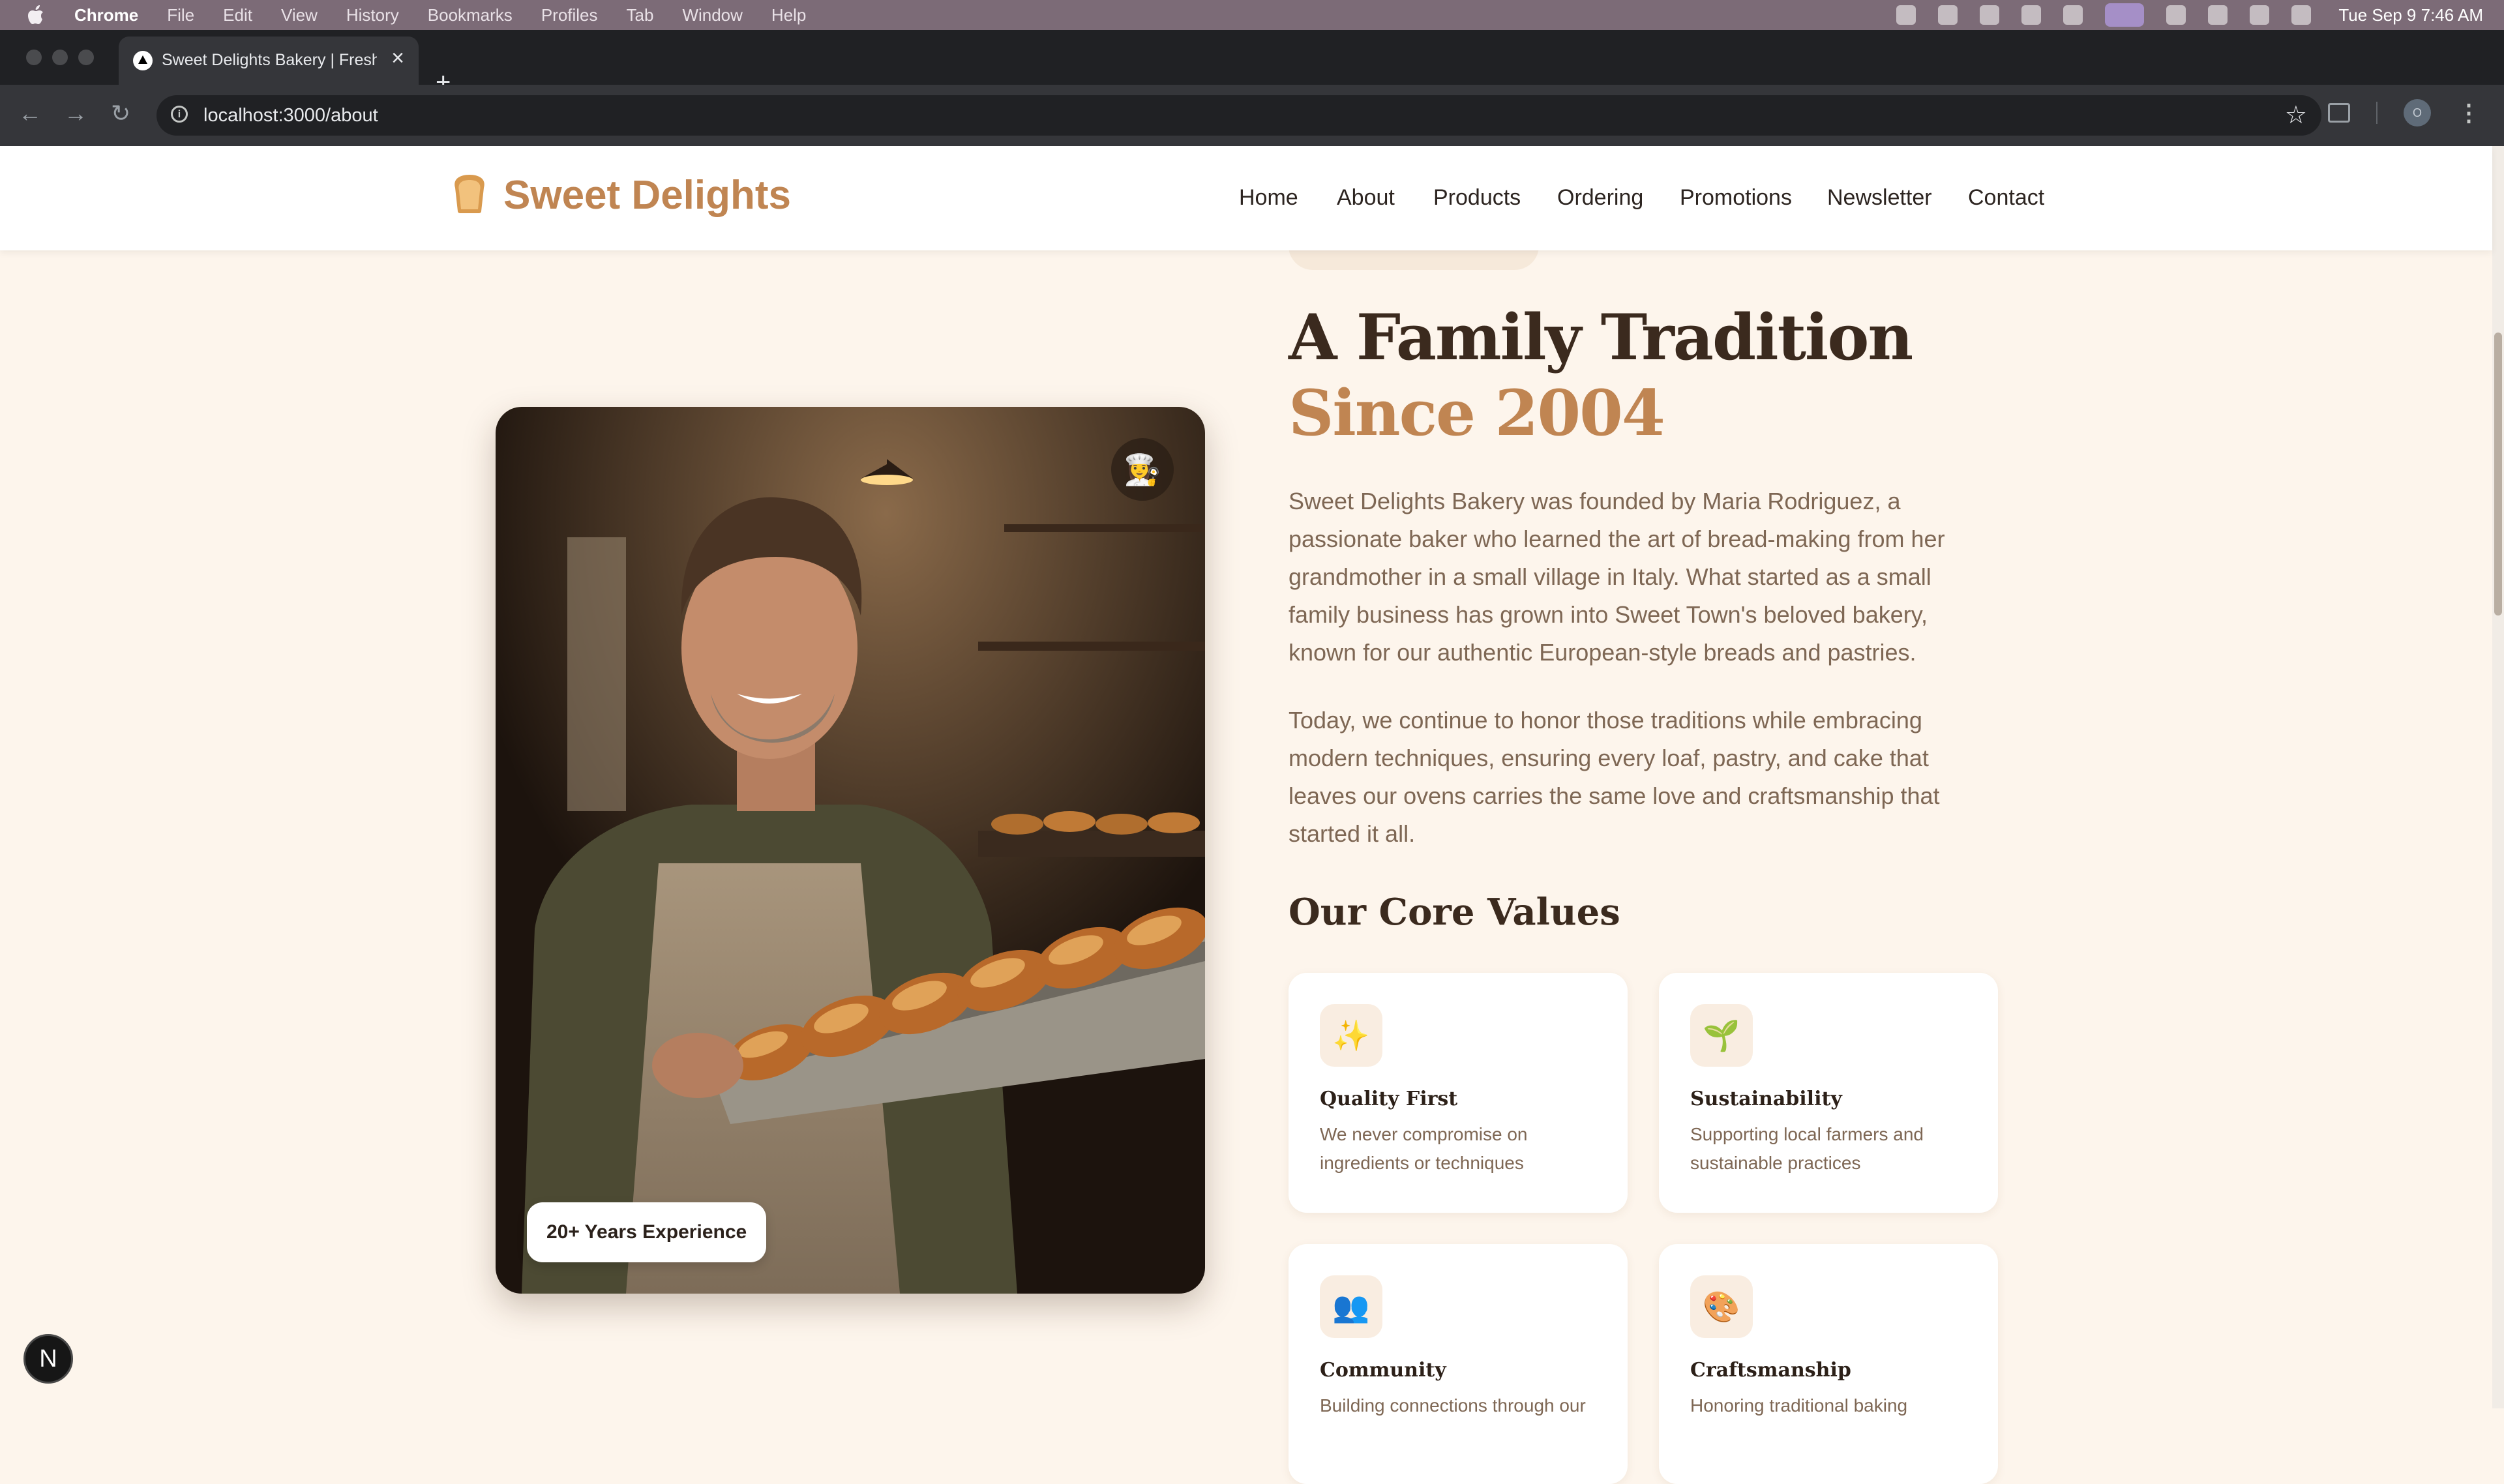 The width and height of the screenshot is (2504, 1484). I want to click on menu-file: File, so click(180, 15).